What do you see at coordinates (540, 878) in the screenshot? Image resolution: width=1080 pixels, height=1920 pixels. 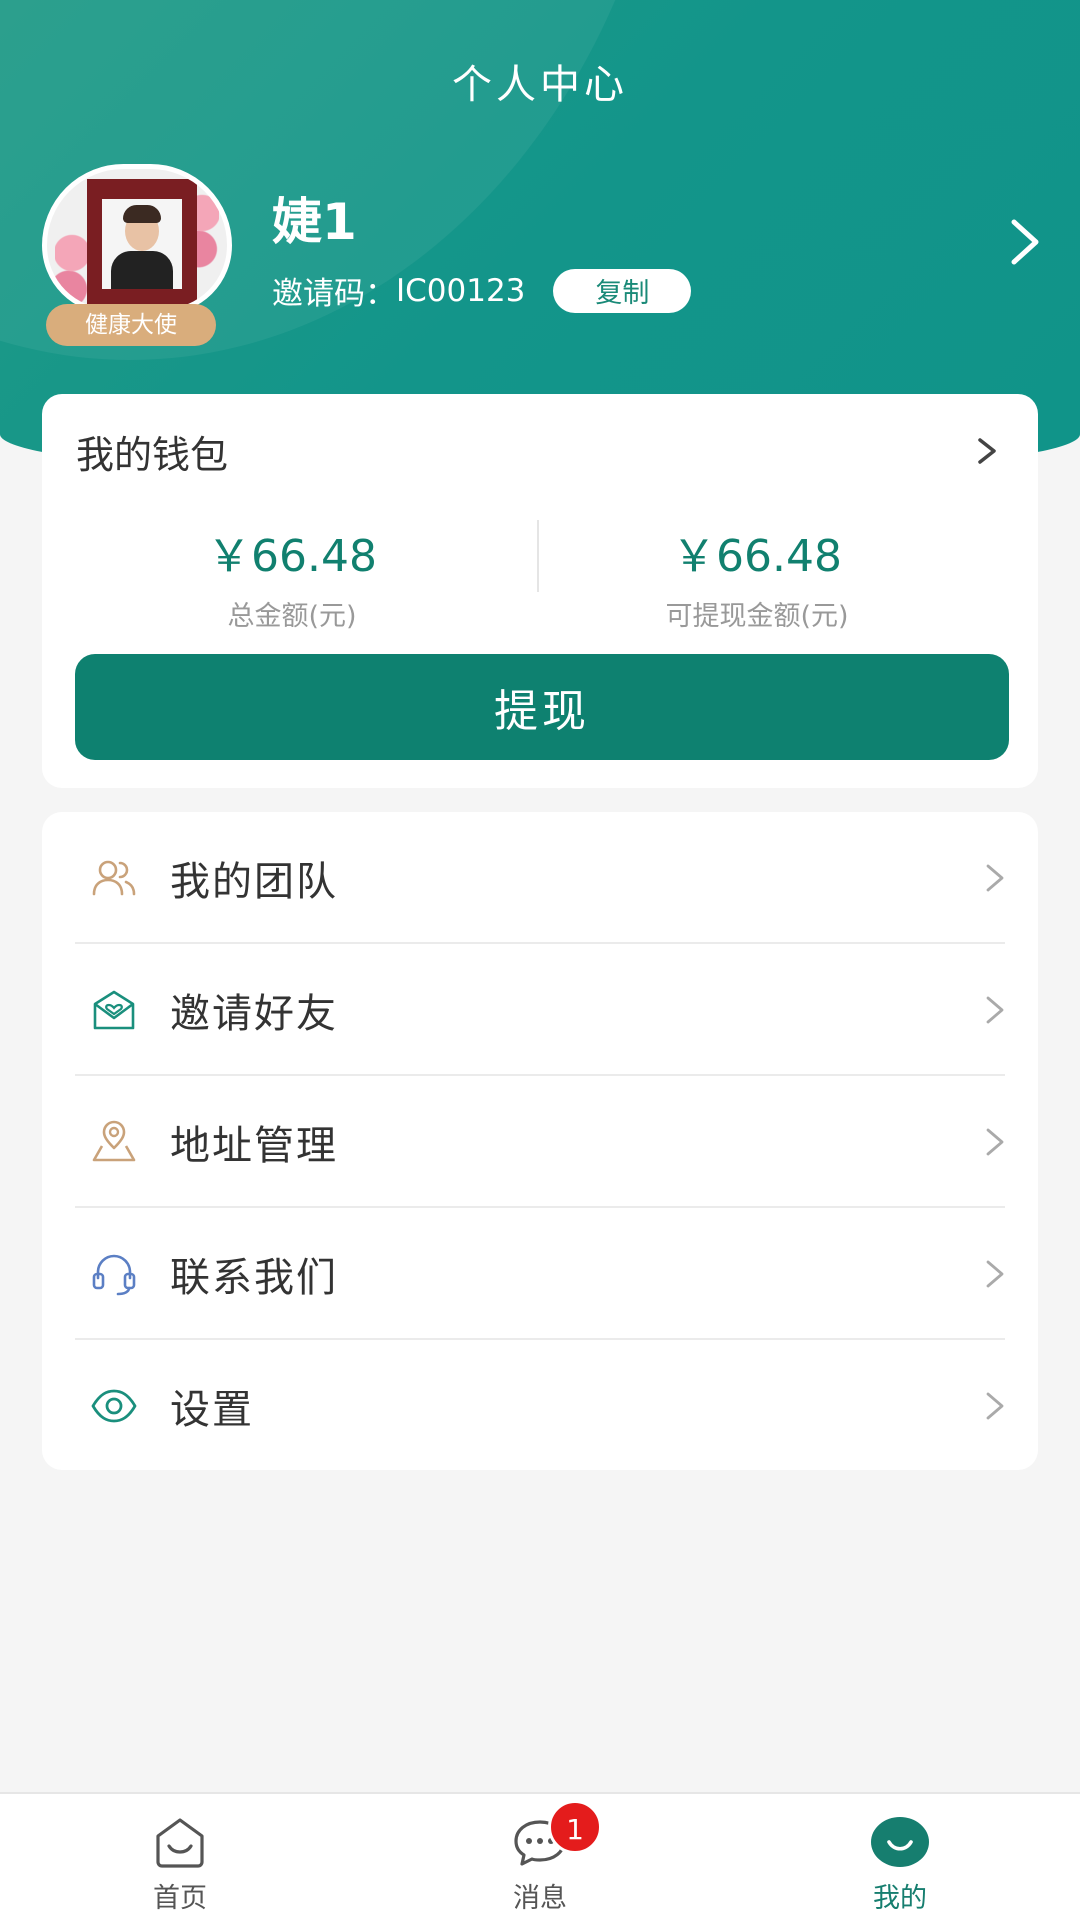 I see `menu-item-my-team: 我的团队` at bounding box center [540, 878].